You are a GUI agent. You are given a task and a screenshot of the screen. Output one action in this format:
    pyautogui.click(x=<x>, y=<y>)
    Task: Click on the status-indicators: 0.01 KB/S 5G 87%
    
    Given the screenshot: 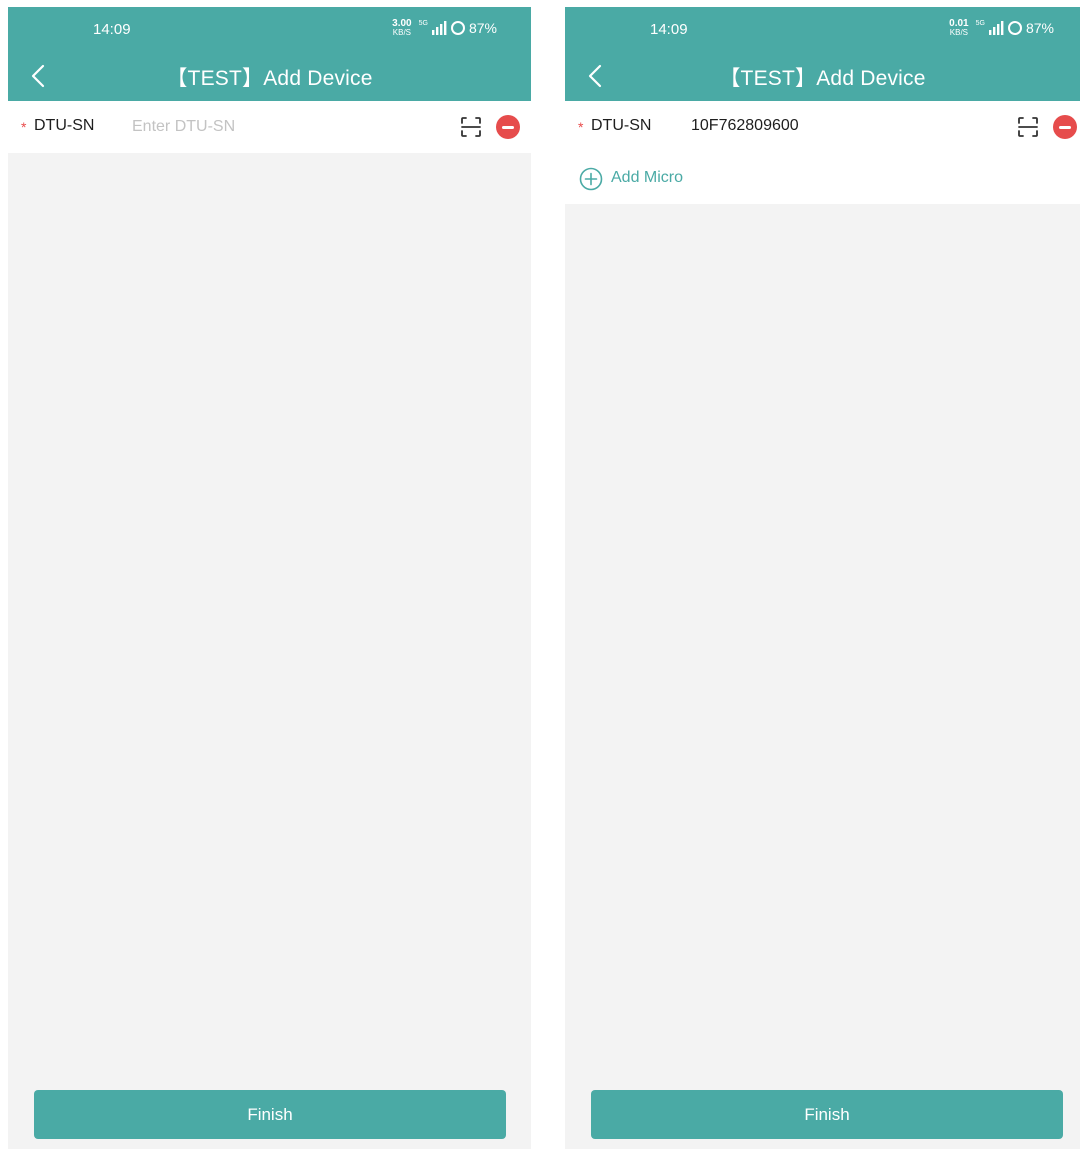 What is the action you would take?
    pyautogui.click(x=1001, y=28)
    